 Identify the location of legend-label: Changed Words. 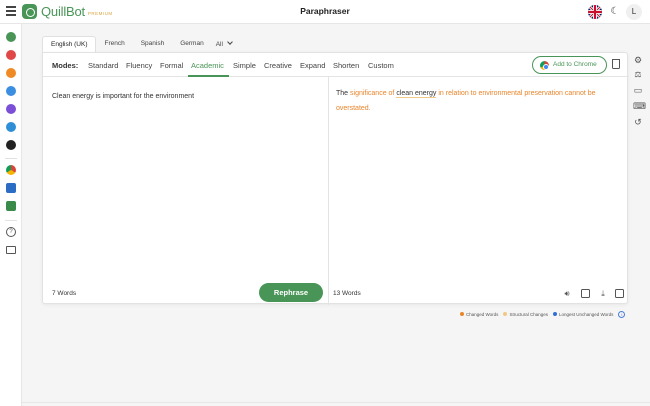
(482, 314).